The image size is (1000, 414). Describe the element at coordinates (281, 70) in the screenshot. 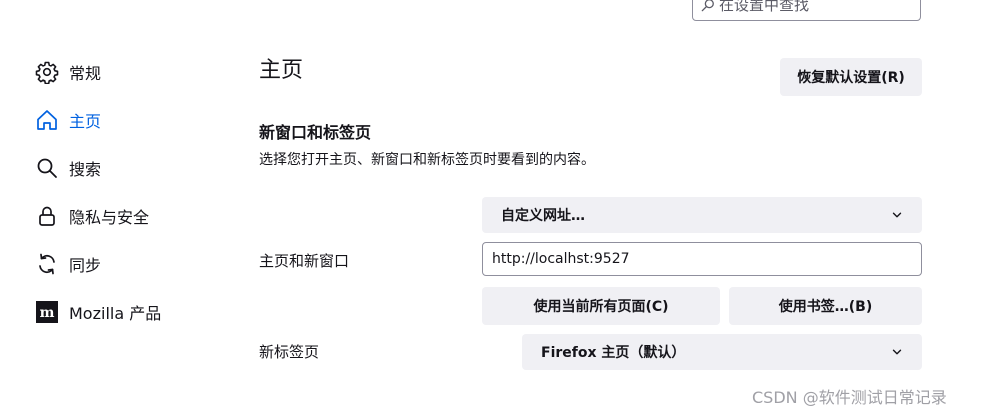

I see `page-title: 主页` at that location.